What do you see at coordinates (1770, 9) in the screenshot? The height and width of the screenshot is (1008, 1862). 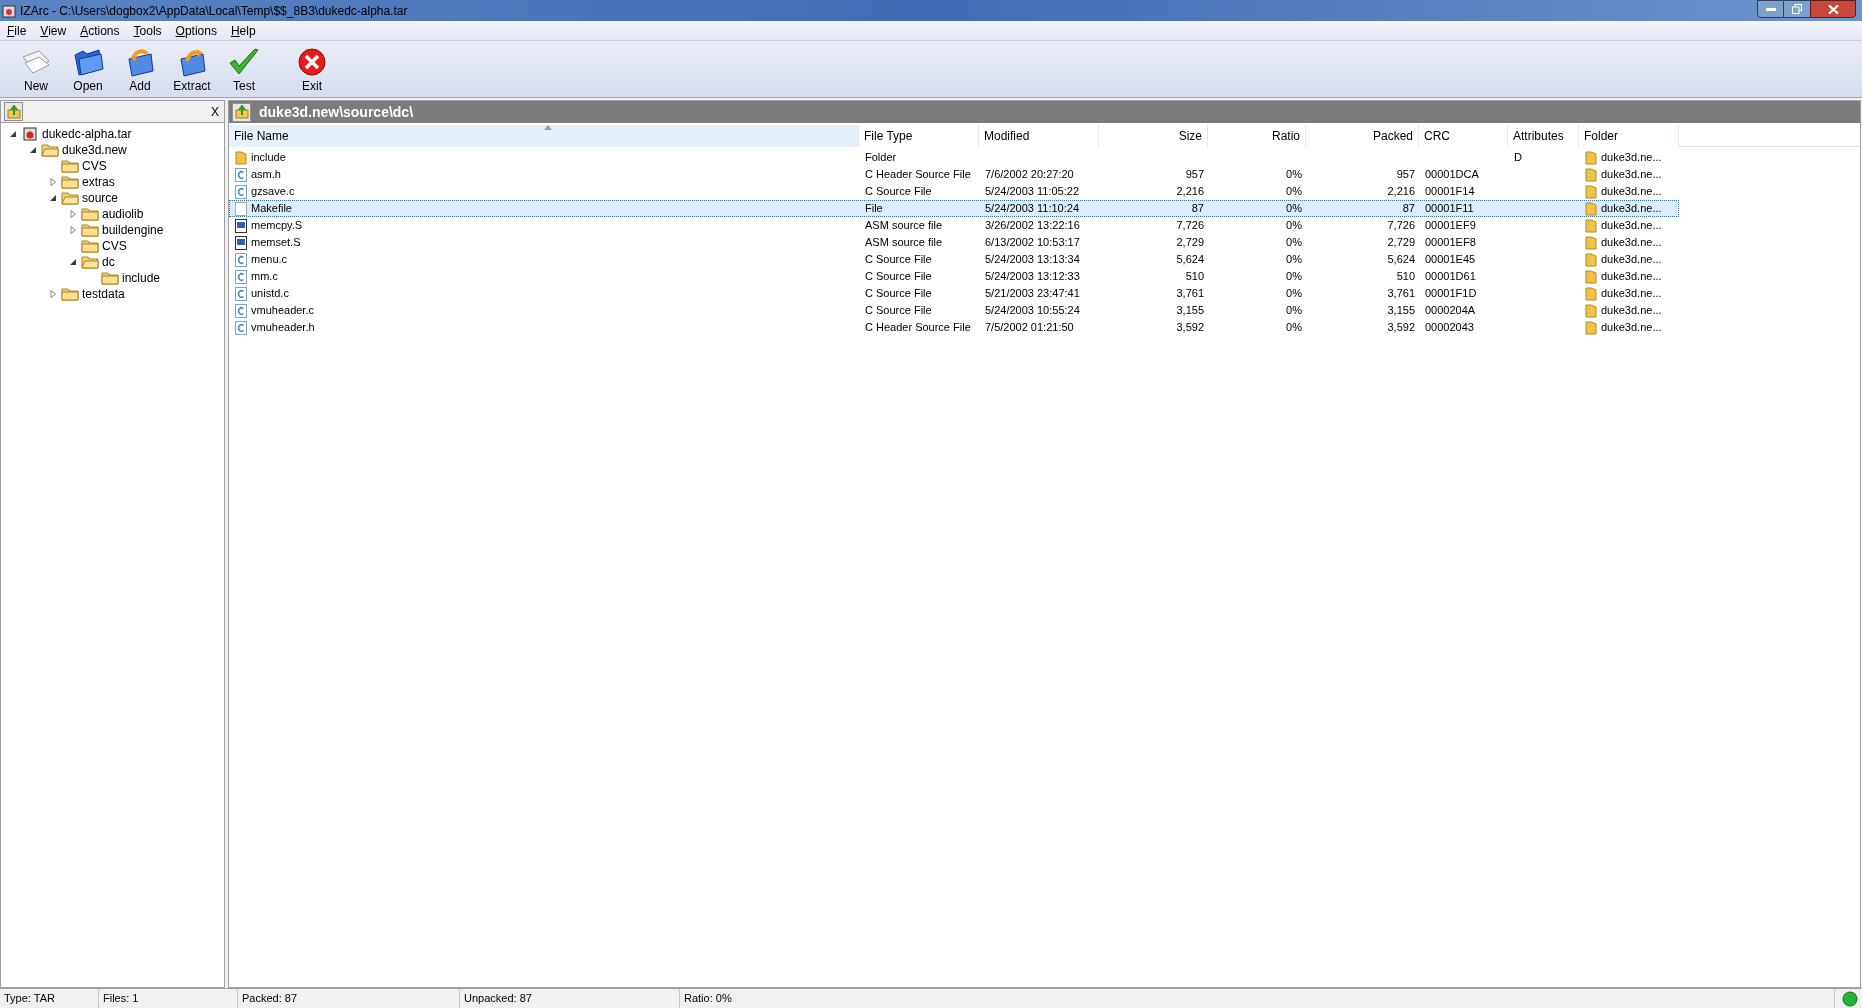 I see `minimize-button` at bounding box center [1770, 9].